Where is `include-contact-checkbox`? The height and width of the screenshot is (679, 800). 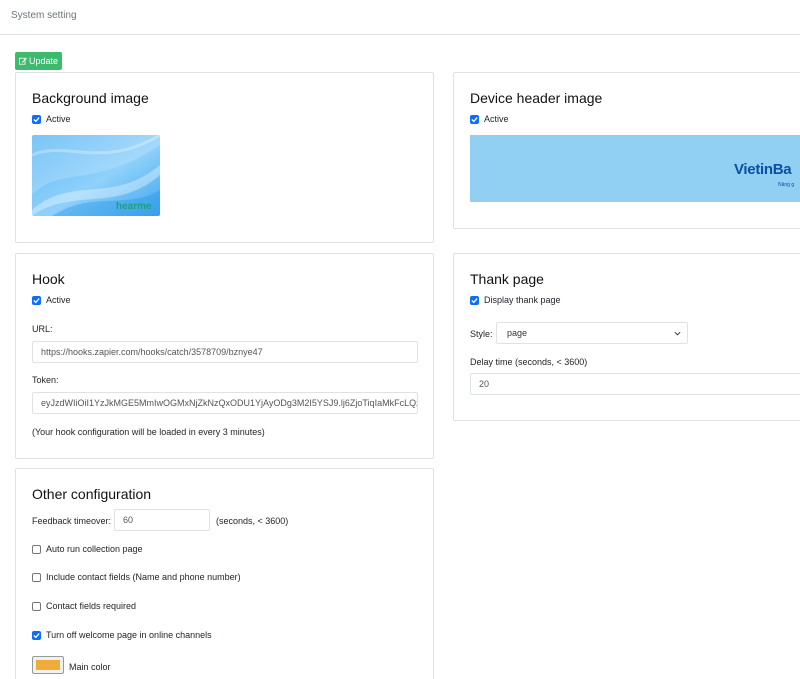 include-contact-checkbox is located at coordinates (36, 577).